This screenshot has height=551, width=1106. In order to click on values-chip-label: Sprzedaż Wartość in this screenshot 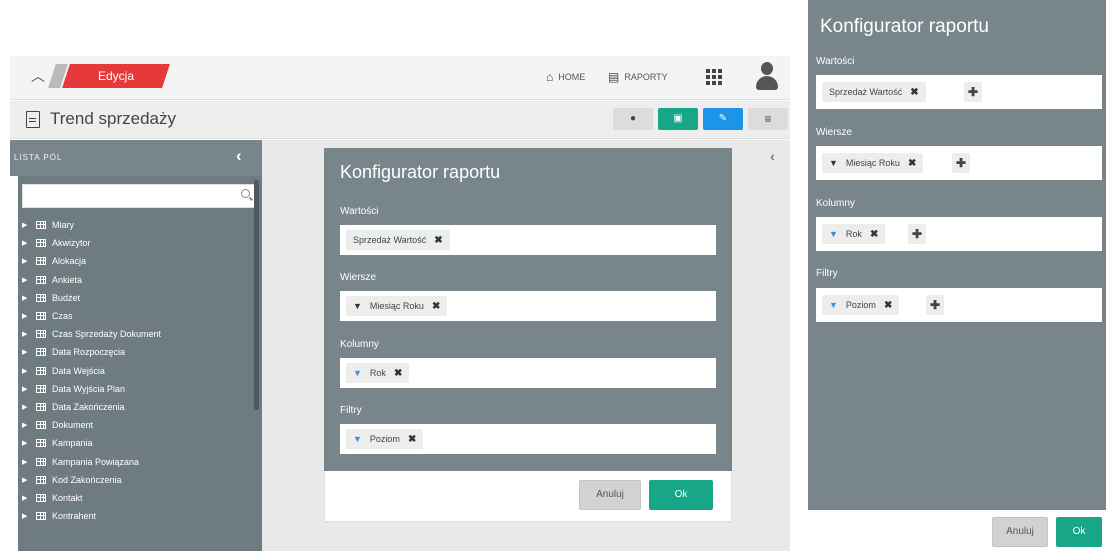, I will do `click(866, 92)`.